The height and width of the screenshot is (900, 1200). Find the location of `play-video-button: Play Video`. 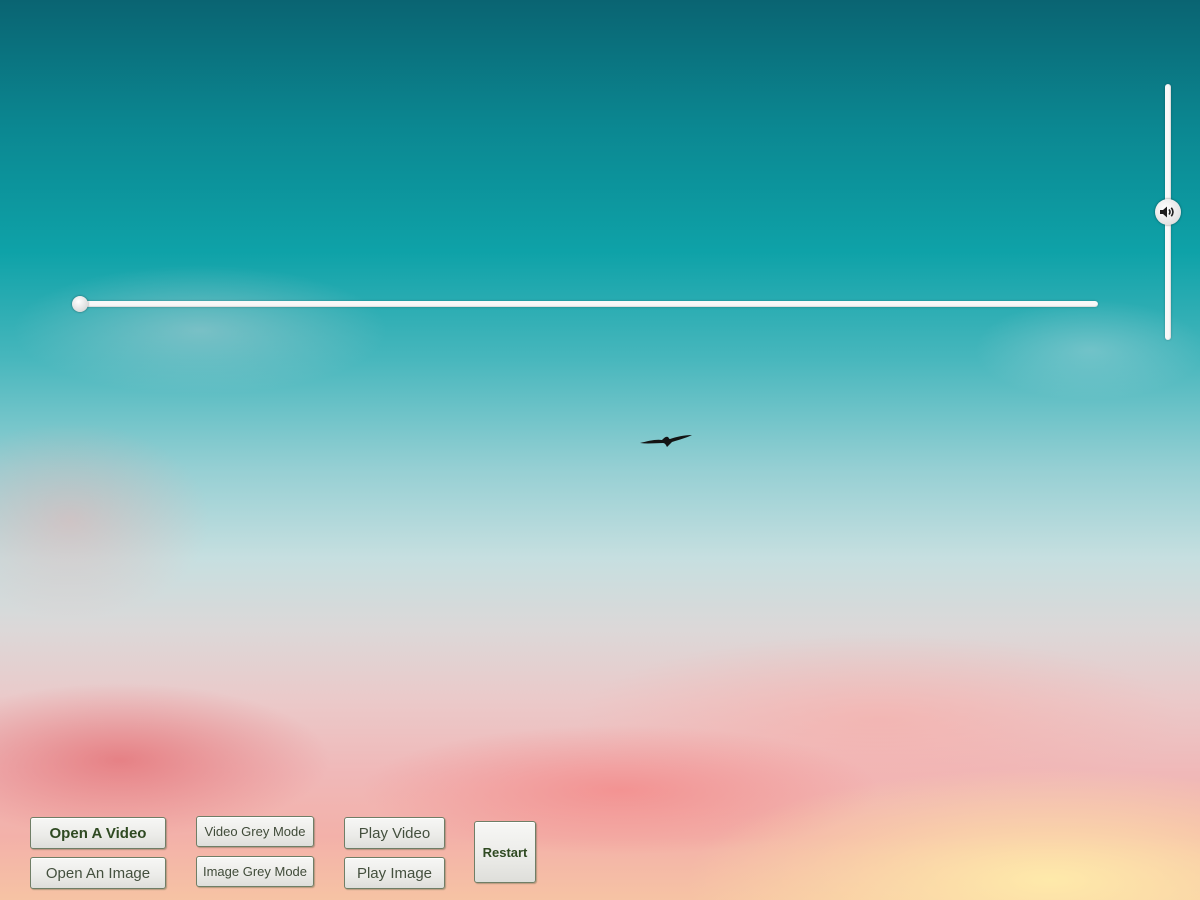

play-video-button: Play Video is located at coordinates (394, 833).